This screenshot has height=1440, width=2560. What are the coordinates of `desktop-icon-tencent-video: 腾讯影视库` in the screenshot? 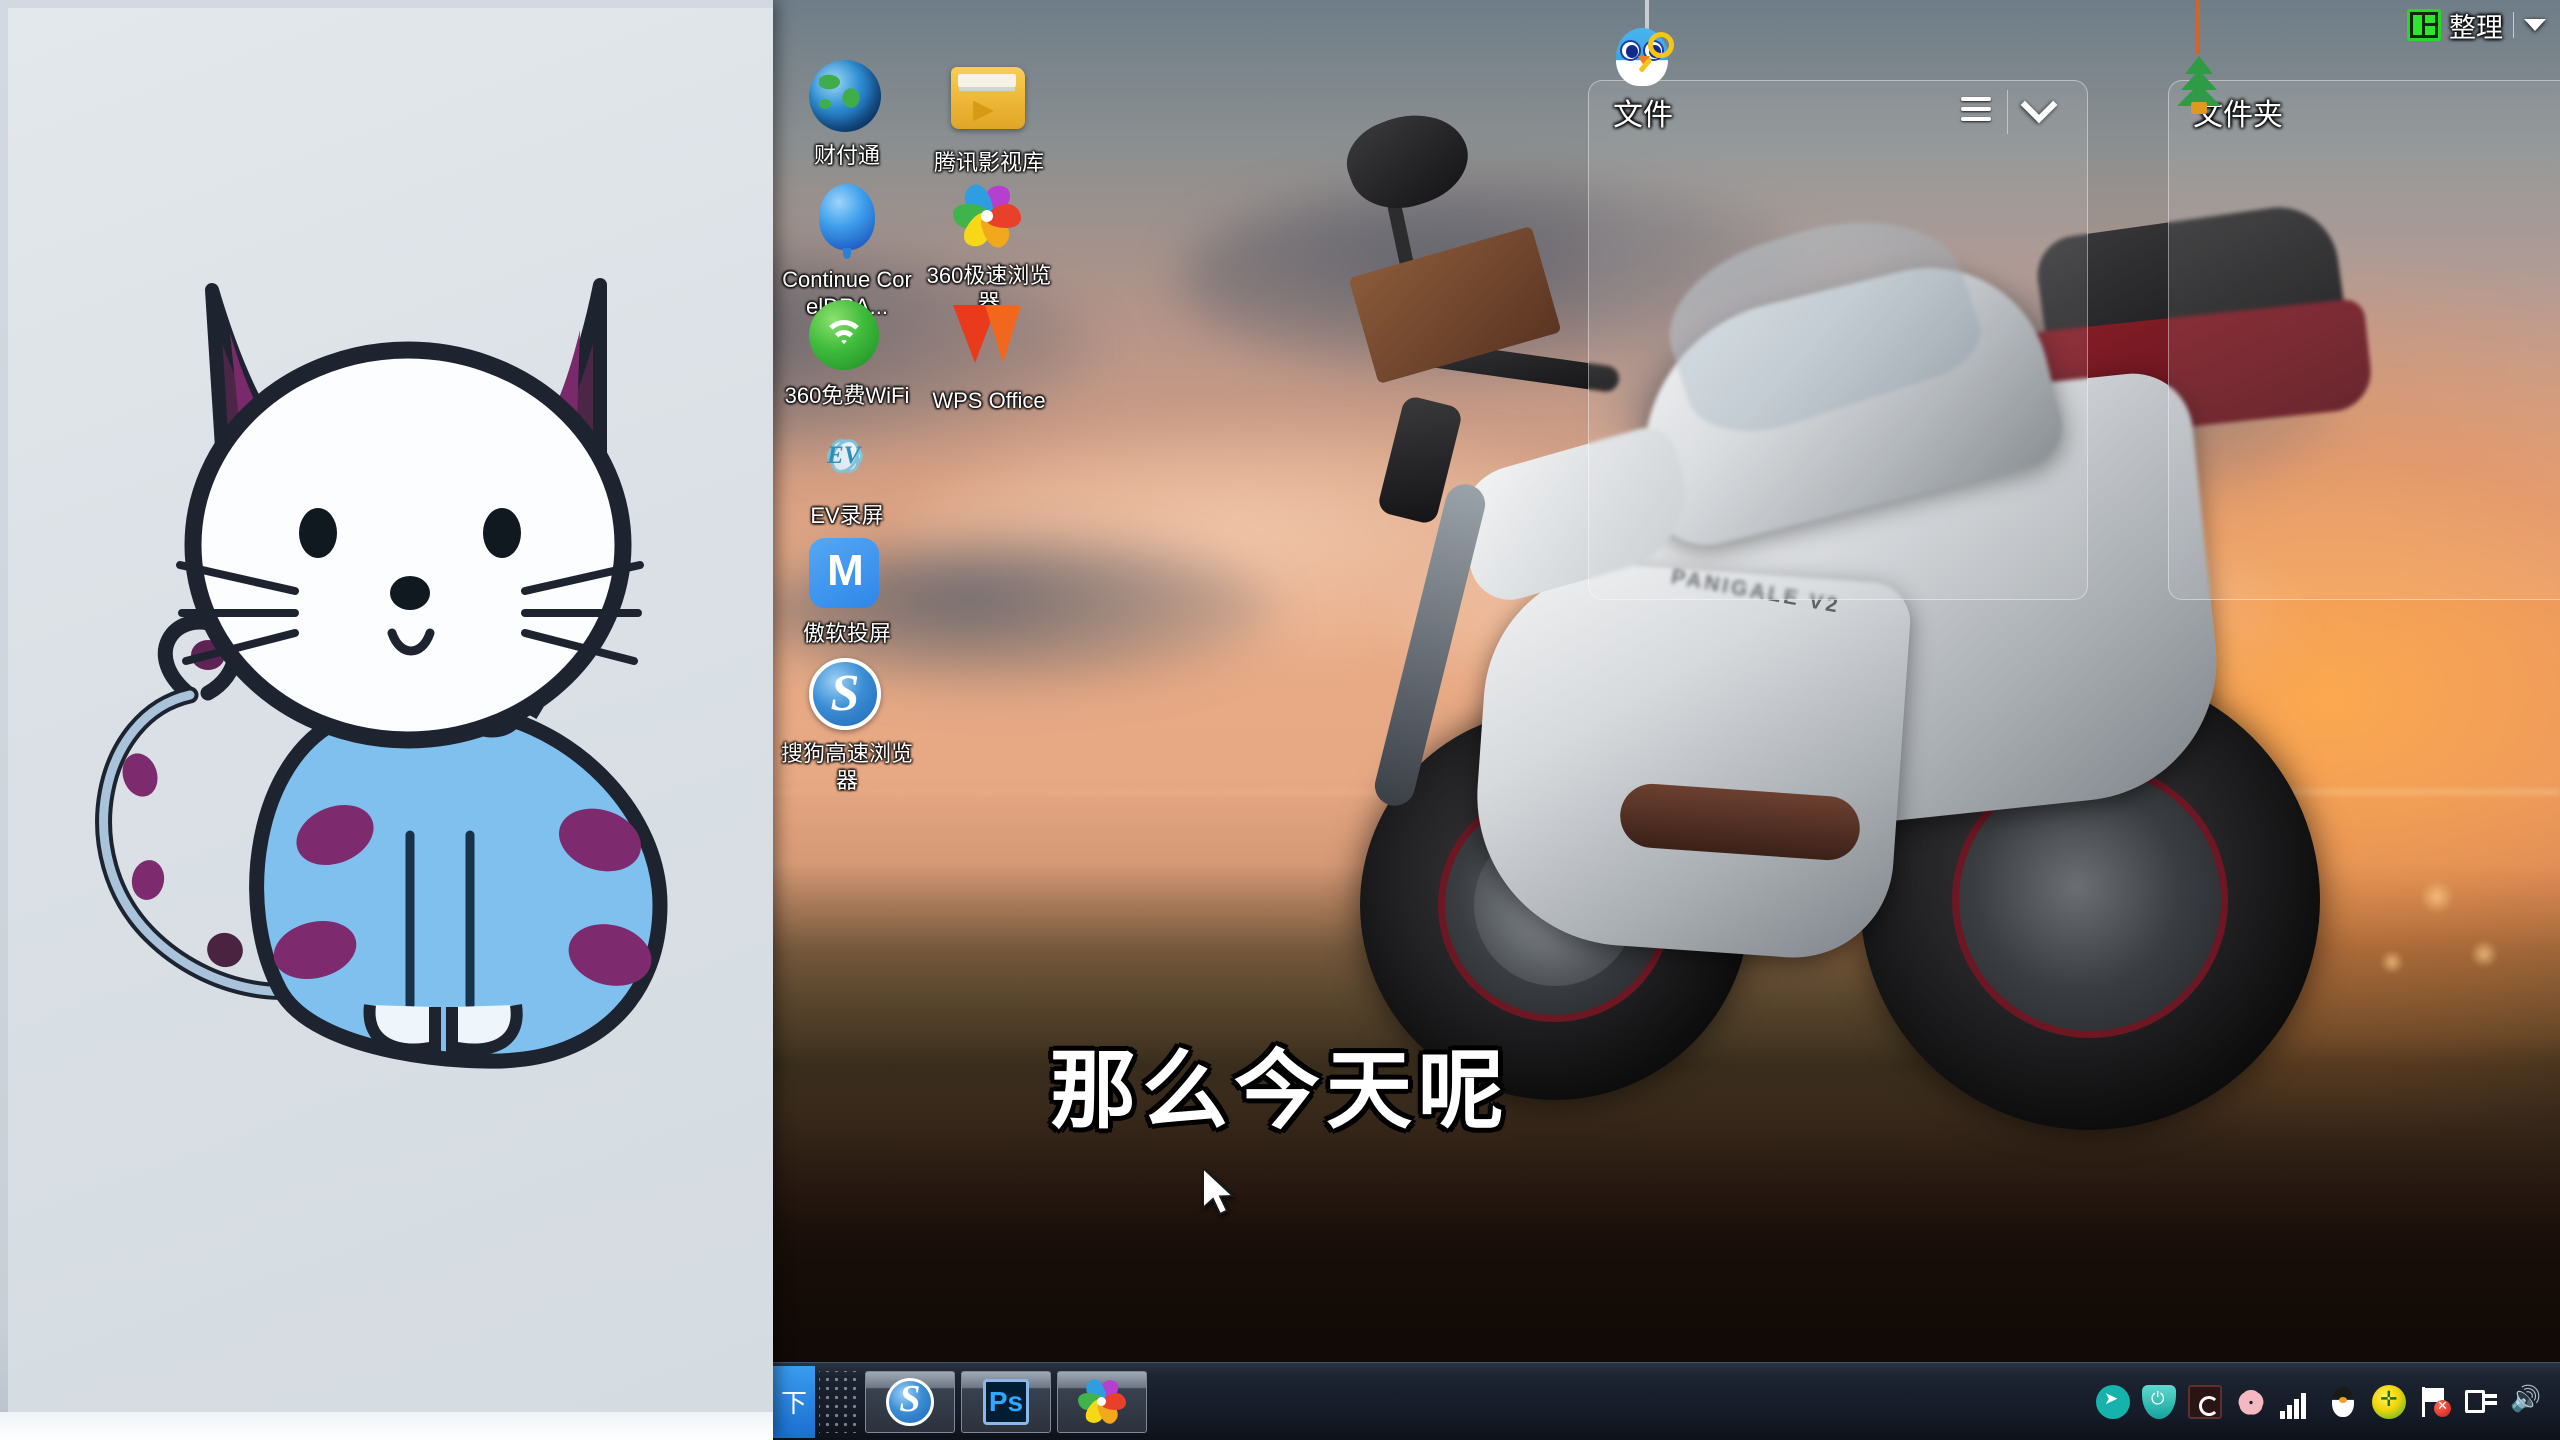 It's located at (989, 118).